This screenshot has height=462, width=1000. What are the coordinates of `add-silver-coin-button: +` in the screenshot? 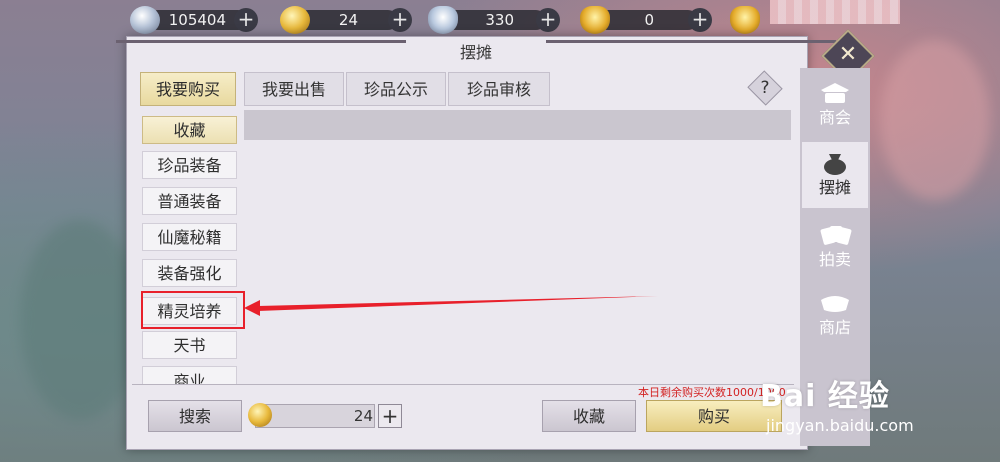 It's located at (246, 20).